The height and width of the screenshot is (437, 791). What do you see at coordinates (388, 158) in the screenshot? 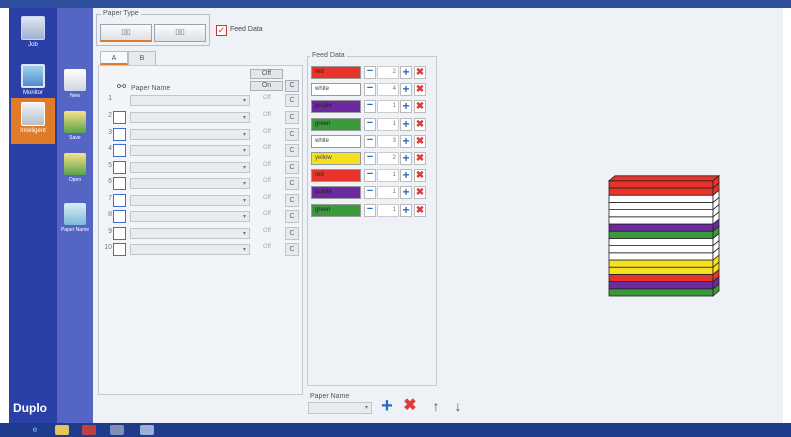
I see `feed-count: 2` at bounding box center [388, 158].